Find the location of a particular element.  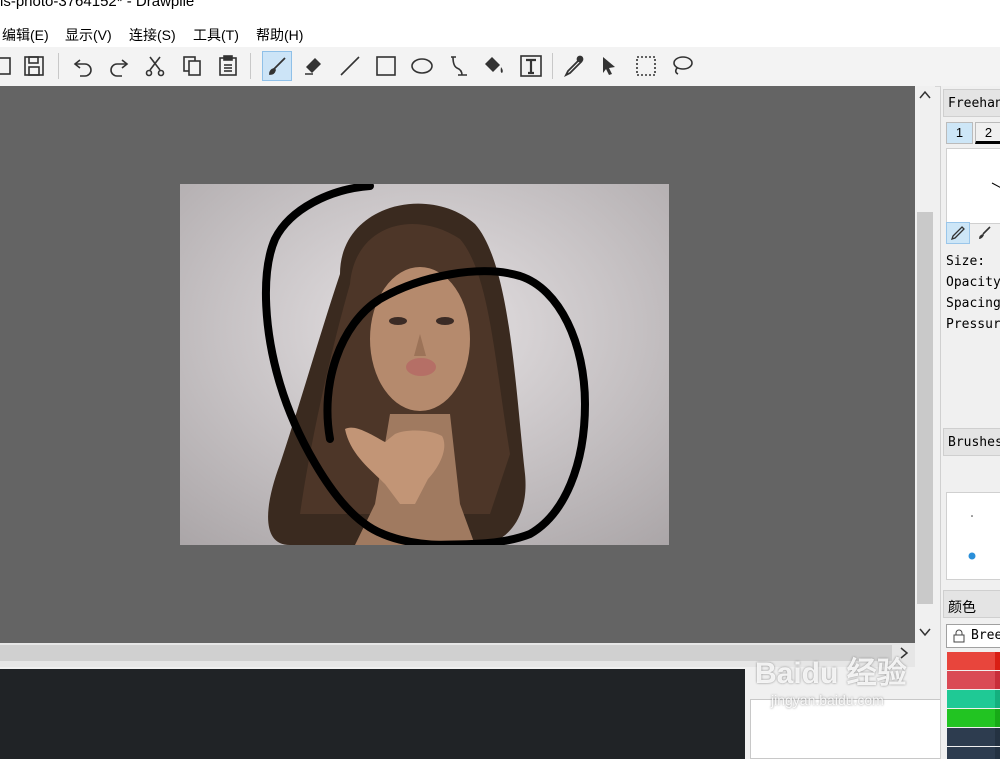

vertical-scrollbar is located at coordinates (925, 364).